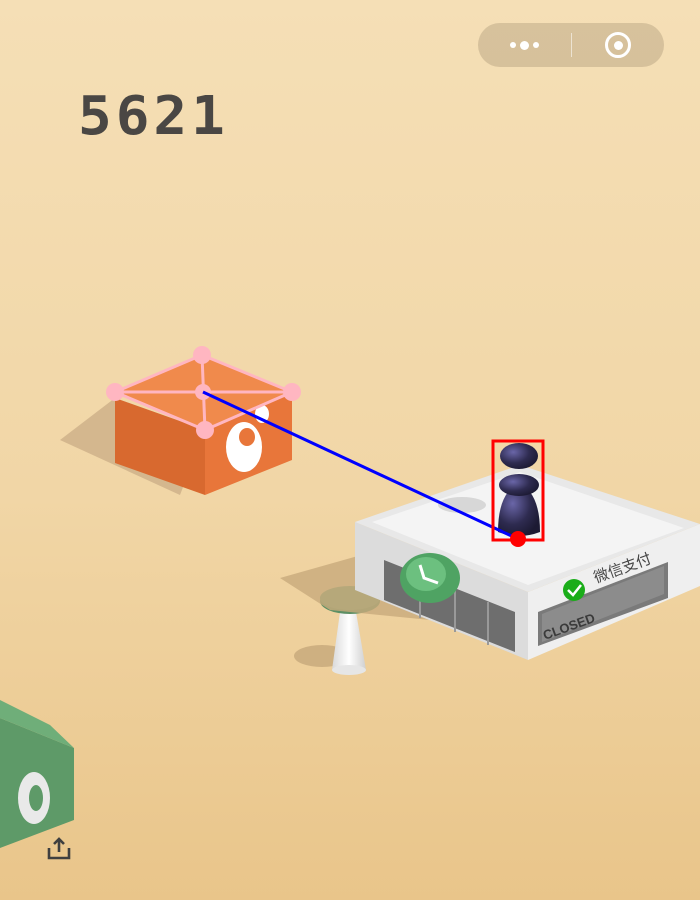 The image size is (700, 900). I want to click on player-anchor-point, so click(518, 539).